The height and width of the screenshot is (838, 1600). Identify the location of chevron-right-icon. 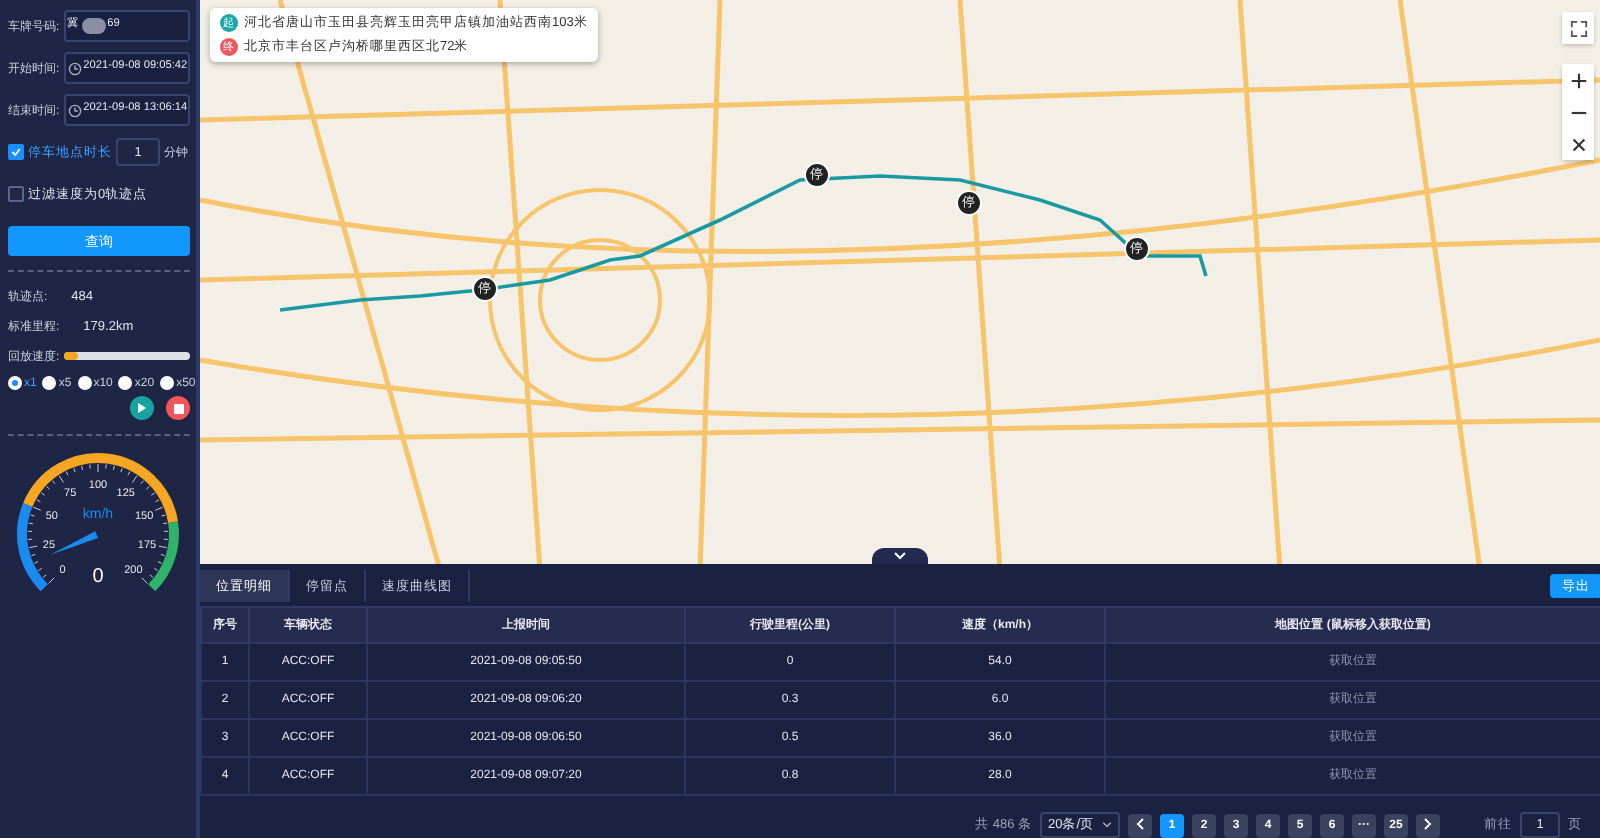
(1428, 823).